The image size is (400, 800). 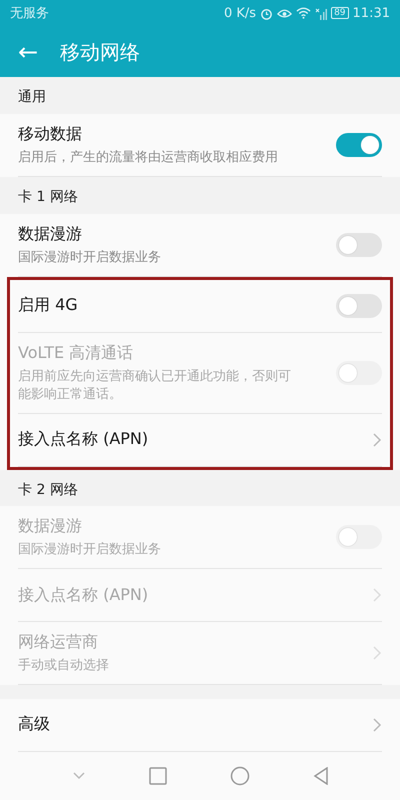 What do you see at coordinates (320, 775) in the screenshot?
I see `back-triangle-icon` at bounding box center [320, 775].